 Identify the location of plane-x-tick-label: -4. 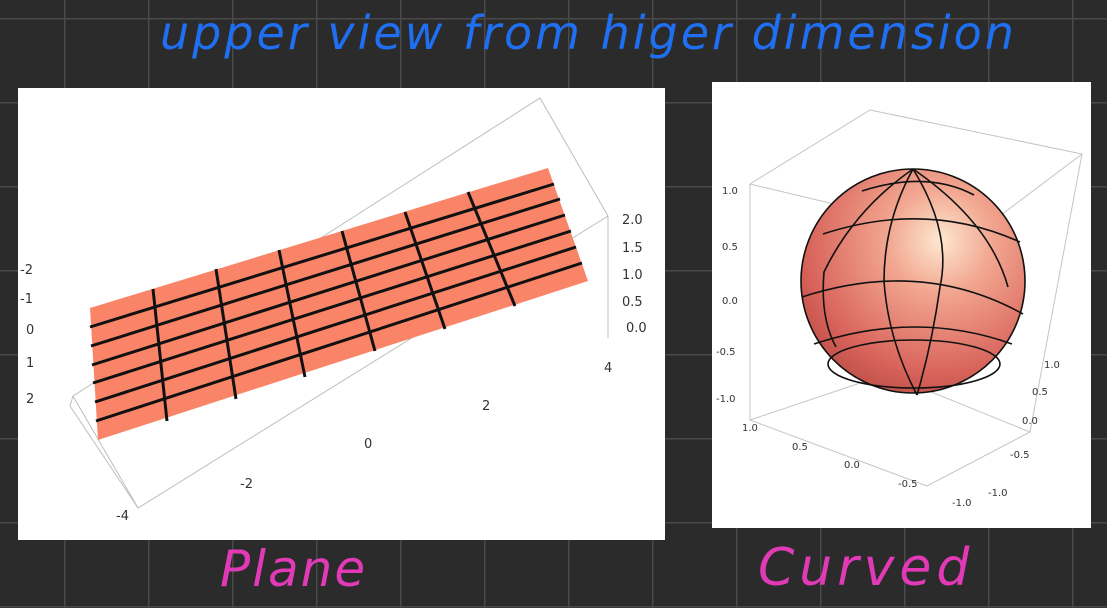
(122, 516).